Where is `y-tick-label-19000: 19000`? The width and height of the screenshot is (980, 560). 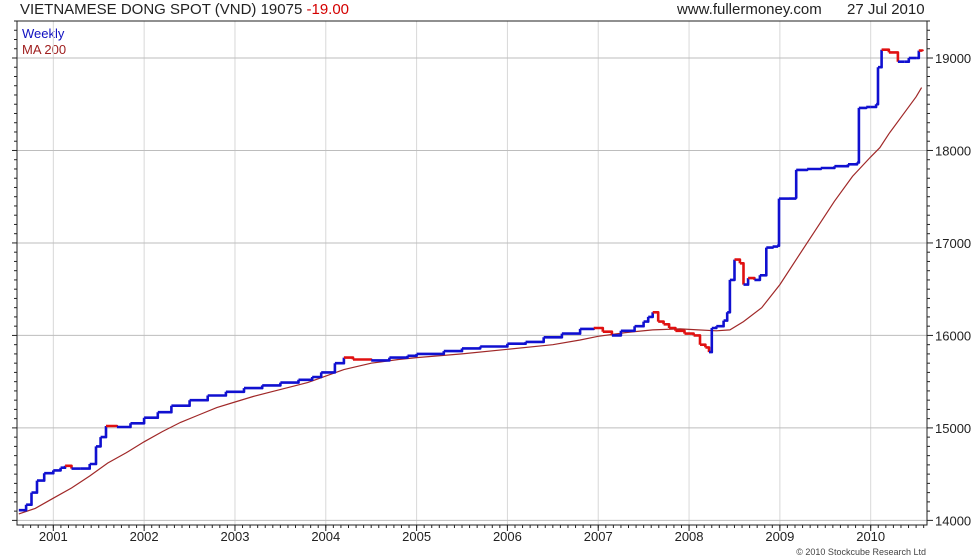 y-tick-label-19000: 19000 is located at coordinates (953, 58).